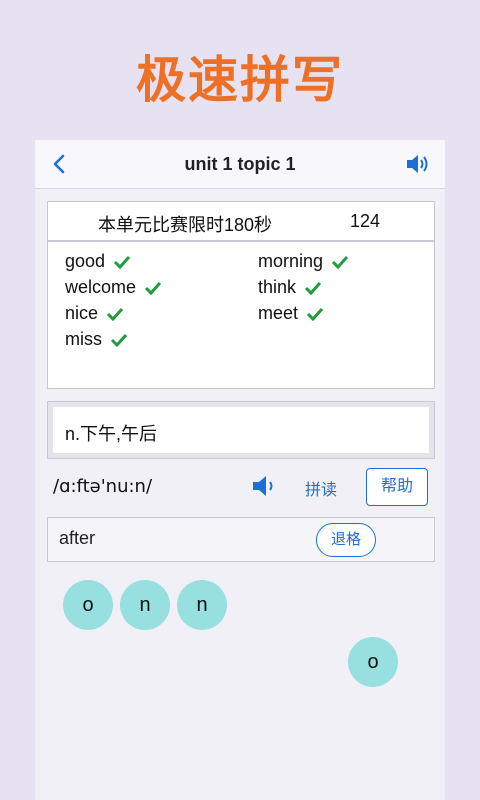  Describe the element at coordinates (278, 313) in the screenshot. I see `word-text: meet` at that location.